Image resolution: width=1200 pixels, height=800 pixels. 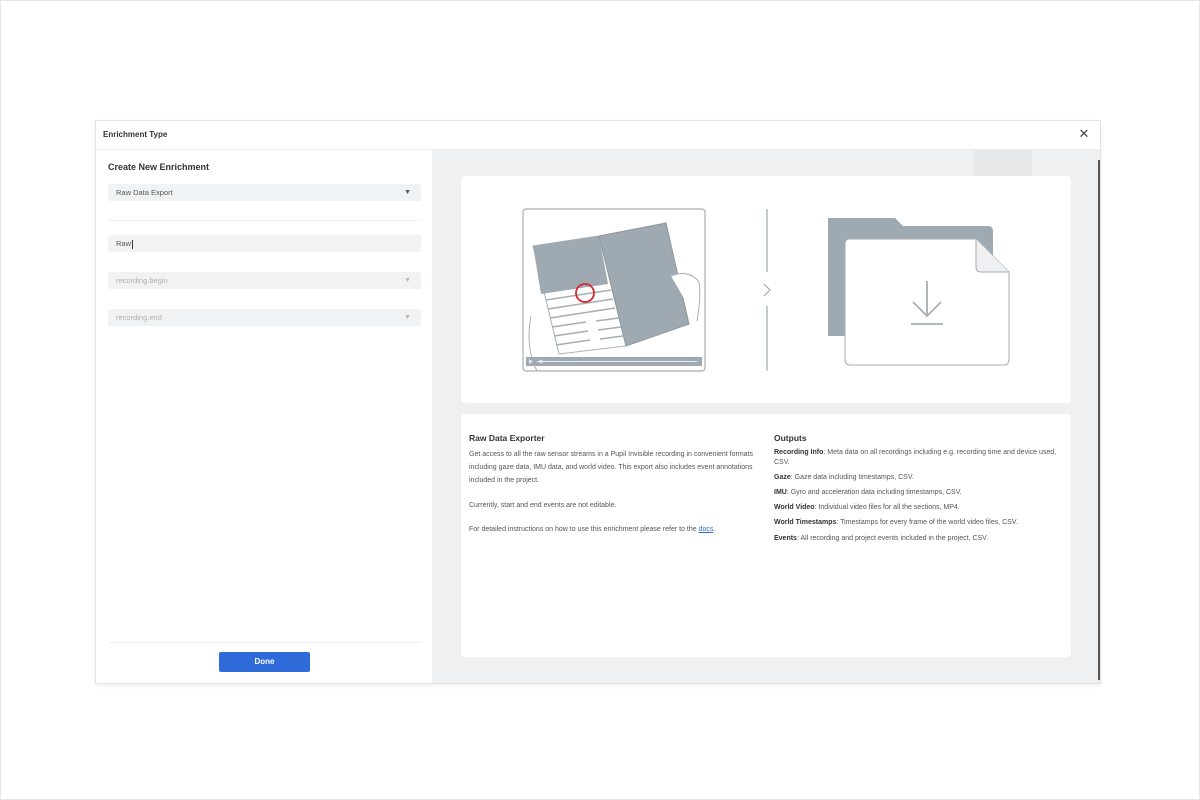 I want to click on chevron-right-icon, so click(x=767, y=290).